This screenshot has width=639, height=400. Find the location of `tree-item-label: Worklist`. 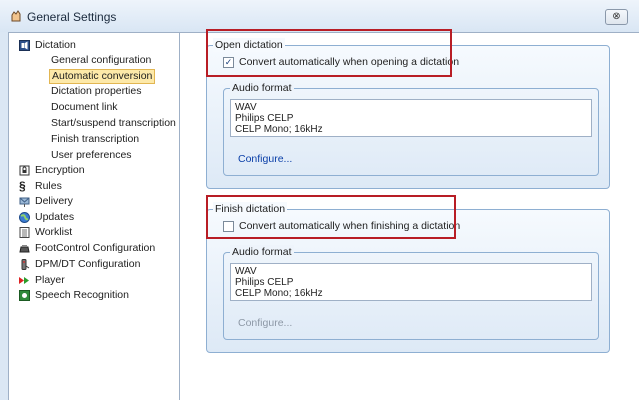

tree-item-label: Worklist is located at coordinates (54, 232).